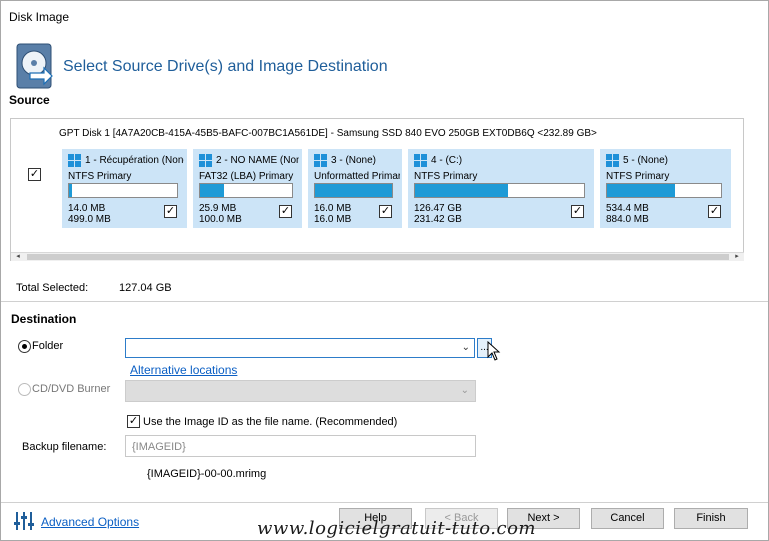 Image resolution: width=769 pixels, height=541 pixels. I want to click on cd-dvd-label: CD/DVD Burner, so click(71, 389).